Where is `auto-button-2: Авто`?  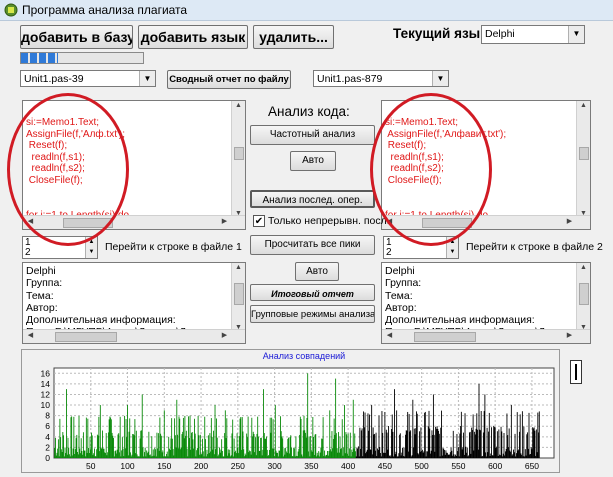 auto-button-2: Авто is located at coordinates (317, 271).